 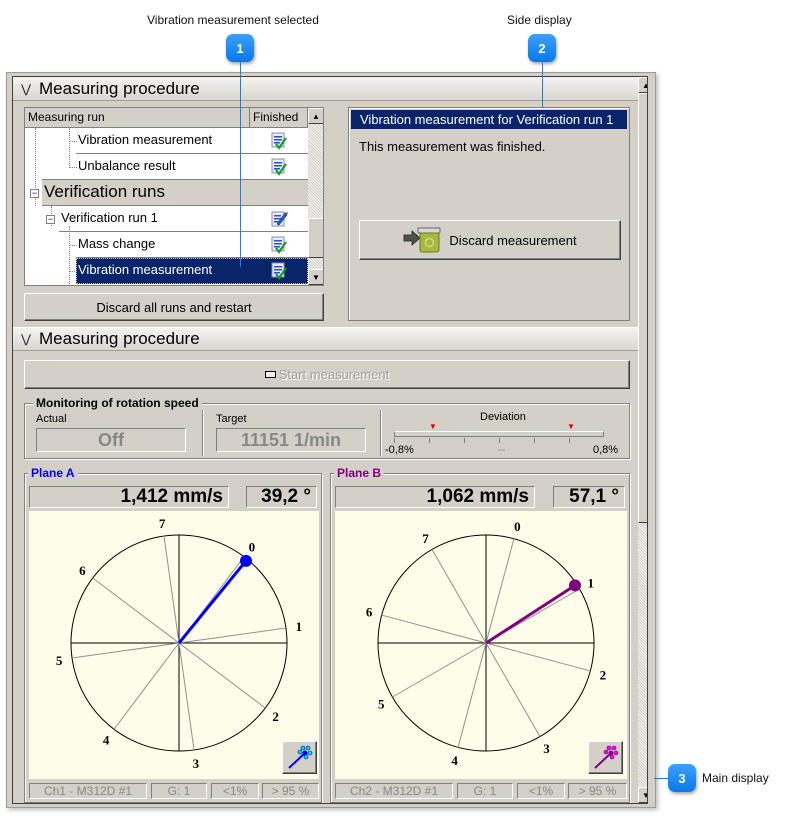 What do you see at coordinates (502, 450) in the screenshot?
I see `deviation-value: --` at bounding box center [502, 450].